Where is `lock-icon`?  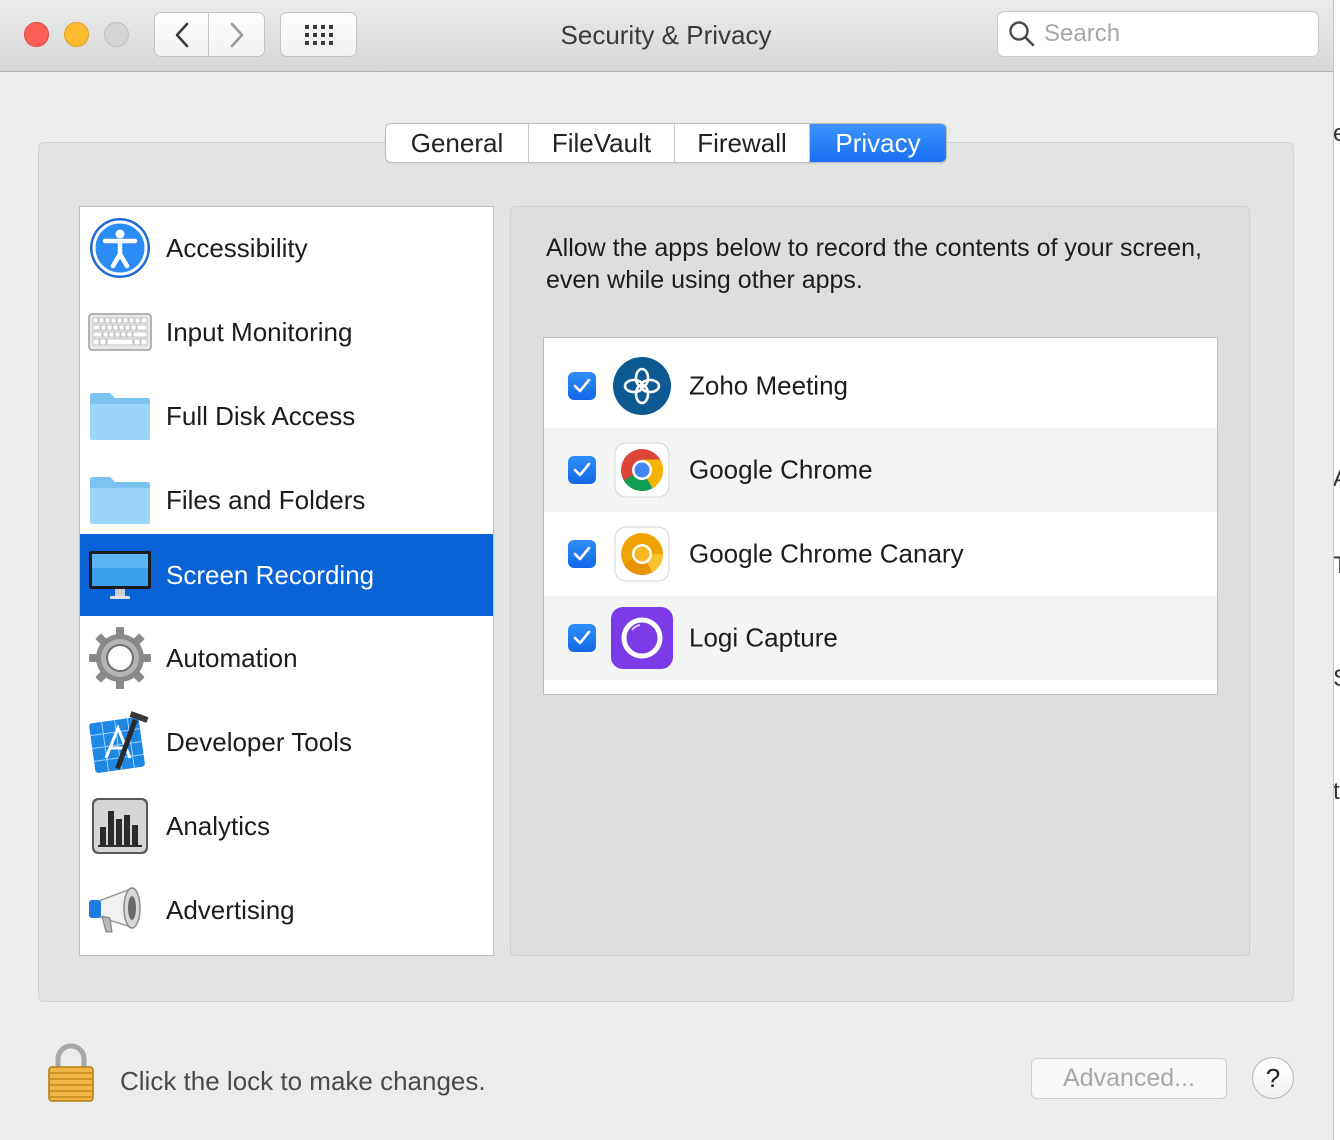 lock-icon is located at coordinates (71, 1072).